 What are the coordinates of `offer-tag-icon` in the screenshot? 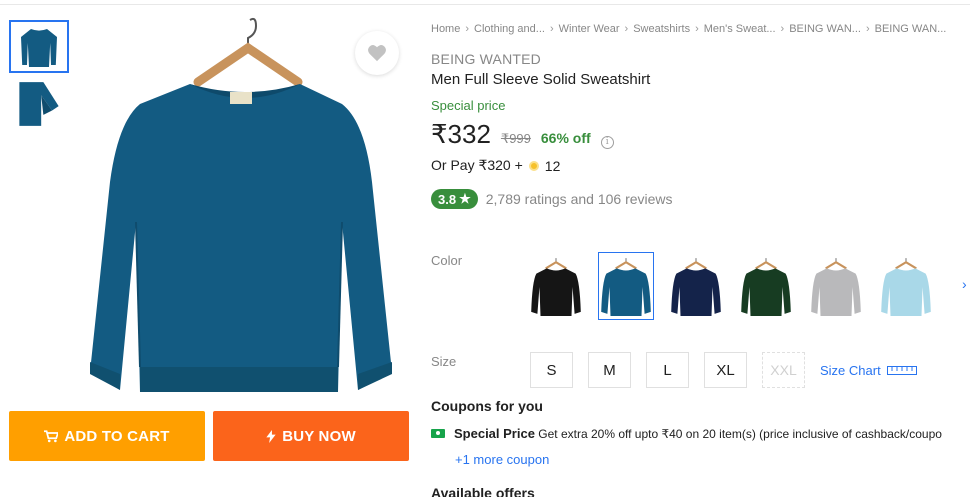 It's located at (438, 433).